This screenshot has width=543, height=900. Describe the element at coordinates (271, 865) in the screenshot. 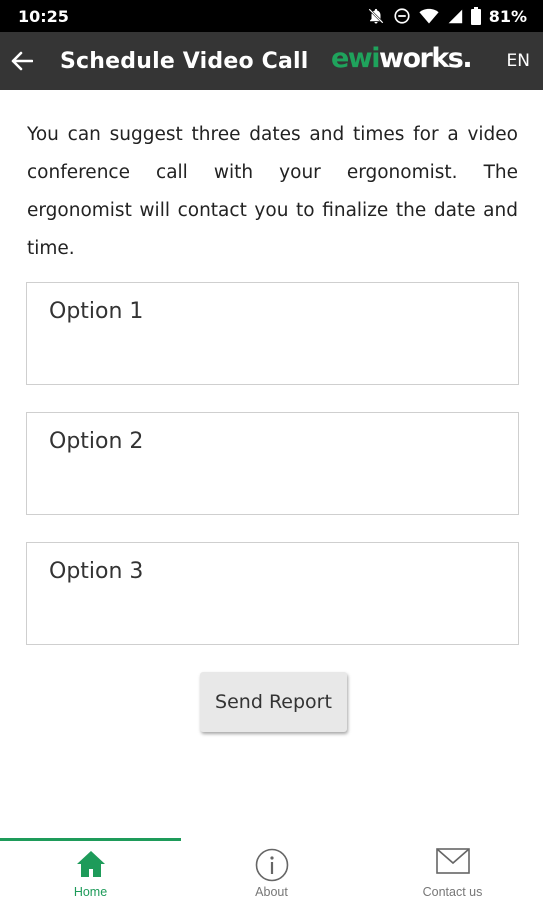

I see `info-icon` at that location.